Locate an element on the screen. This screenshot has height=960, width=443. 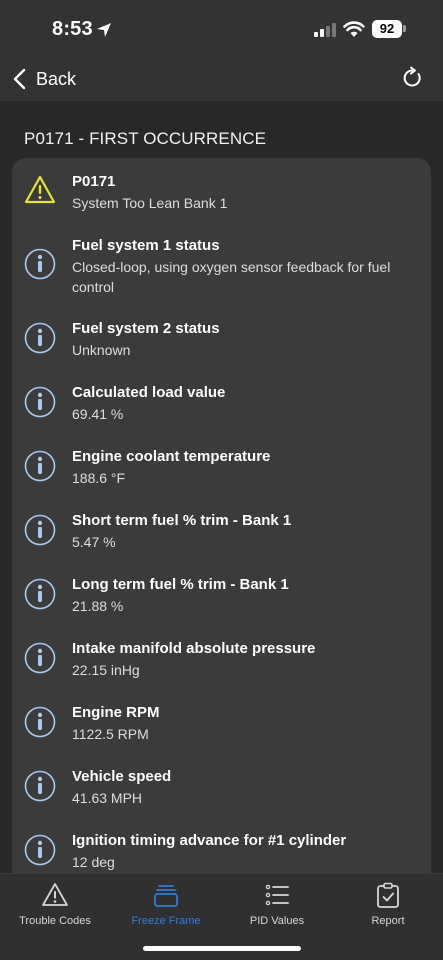
row-title: Fuel system 2 status is located at coordinates (146, 328).